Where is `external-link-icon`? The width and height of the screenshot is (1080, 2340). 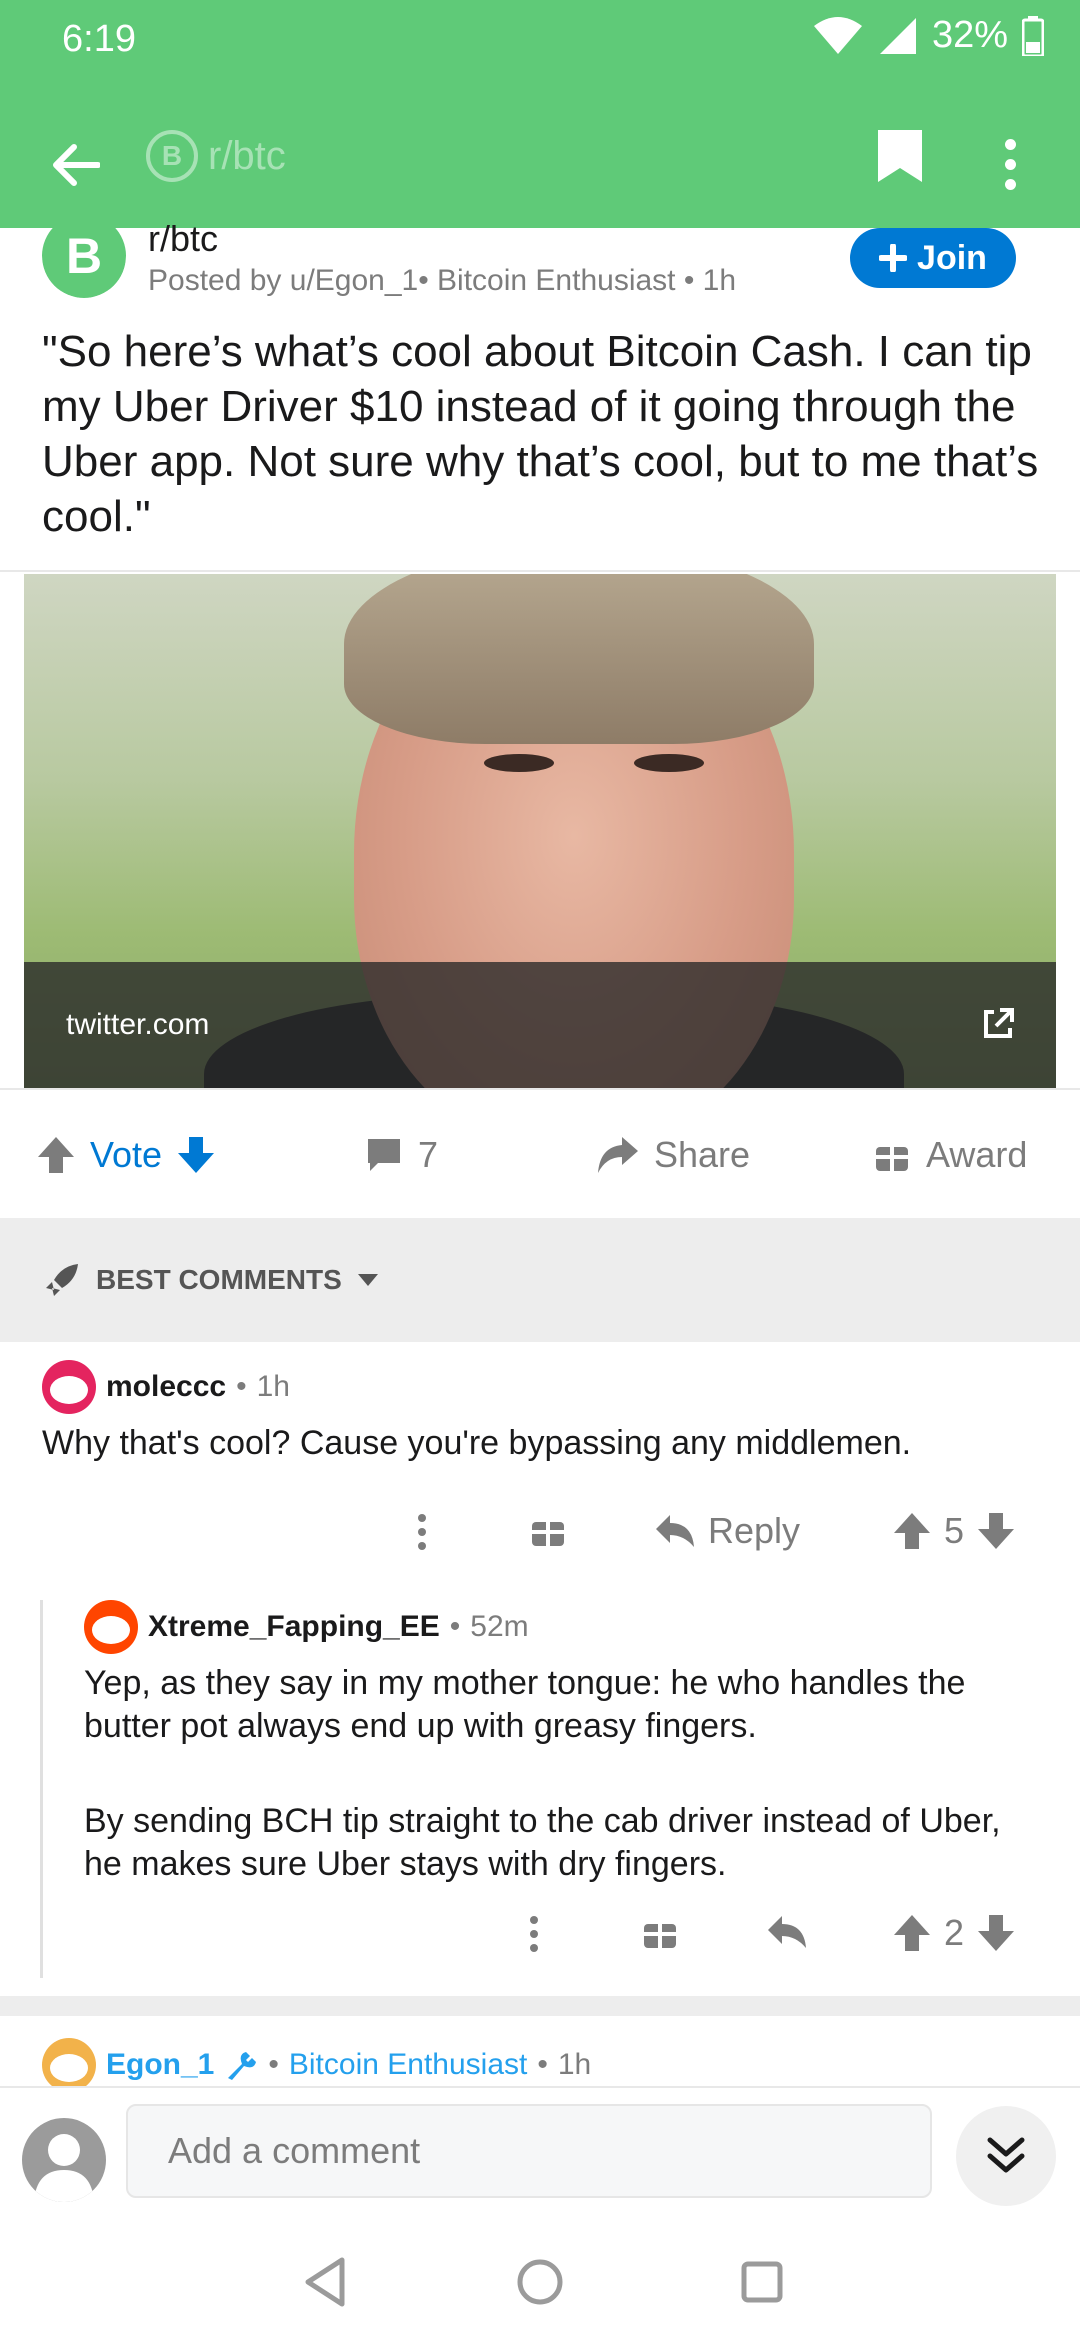
external-link-icon is located at coordinates (999, 1023).